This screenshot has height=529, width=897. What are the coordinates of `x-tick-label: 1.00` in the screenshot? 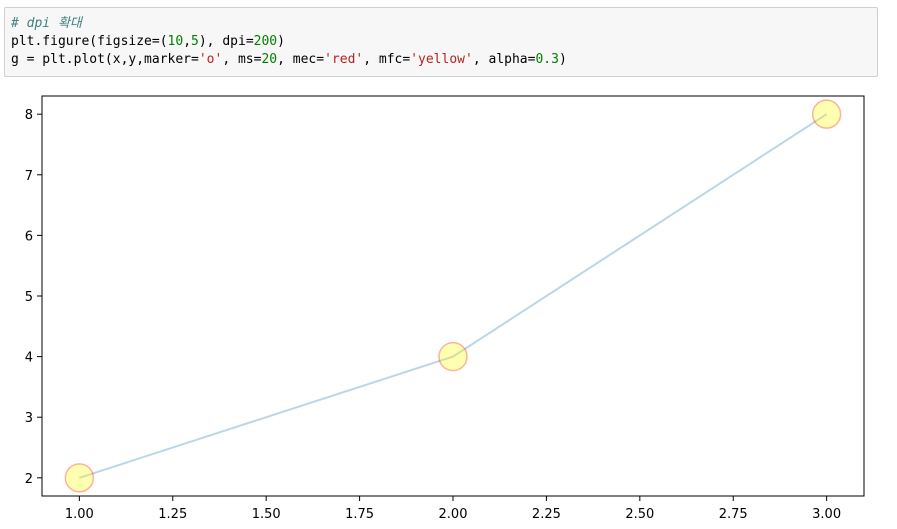 It's located at (79, 514).